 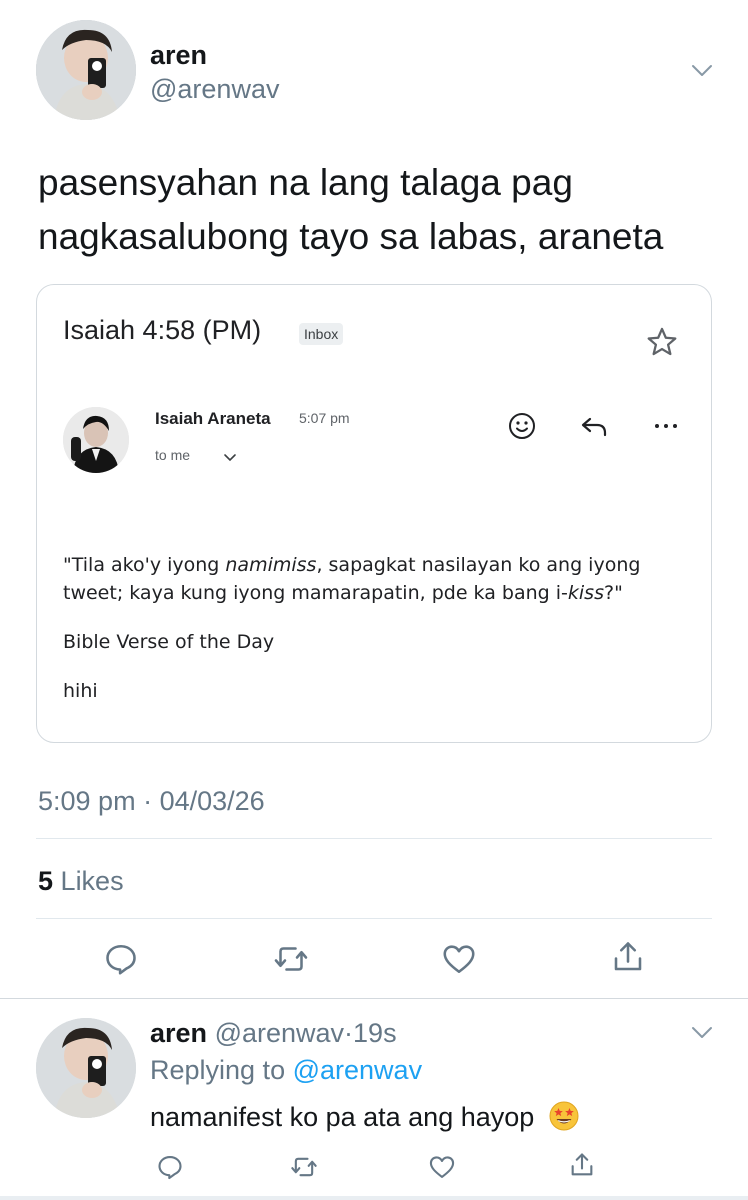 I want to click on reply-age: 19s, so click(x=375, y=1033).